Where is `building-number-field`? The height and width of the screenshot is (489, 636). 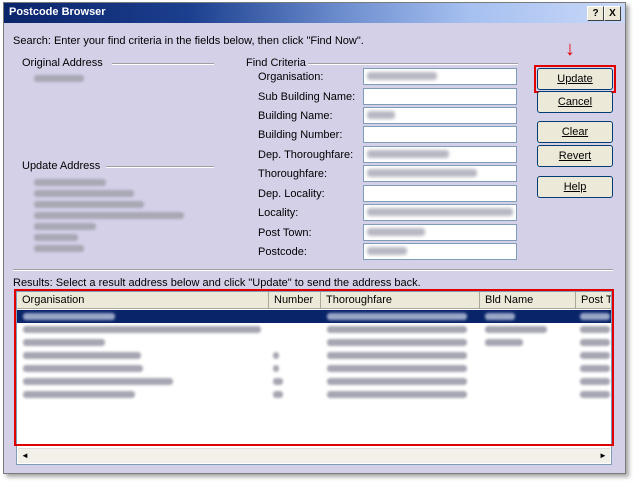 building-number-field is located at coordinates (440, 134).